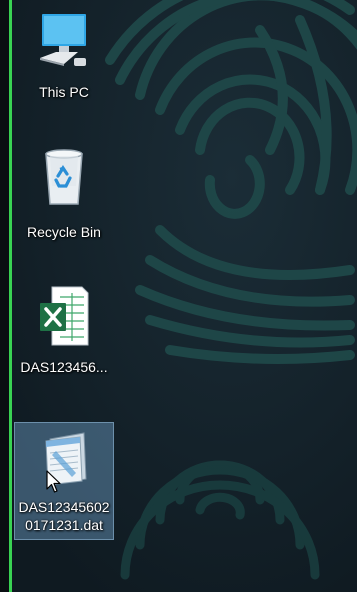 The width and height of the screenshot is (357, 592). What do you see at coordinates (4, 296) in the screenshot?
I see `left-screen-edge` at bounding box center [4, 296].